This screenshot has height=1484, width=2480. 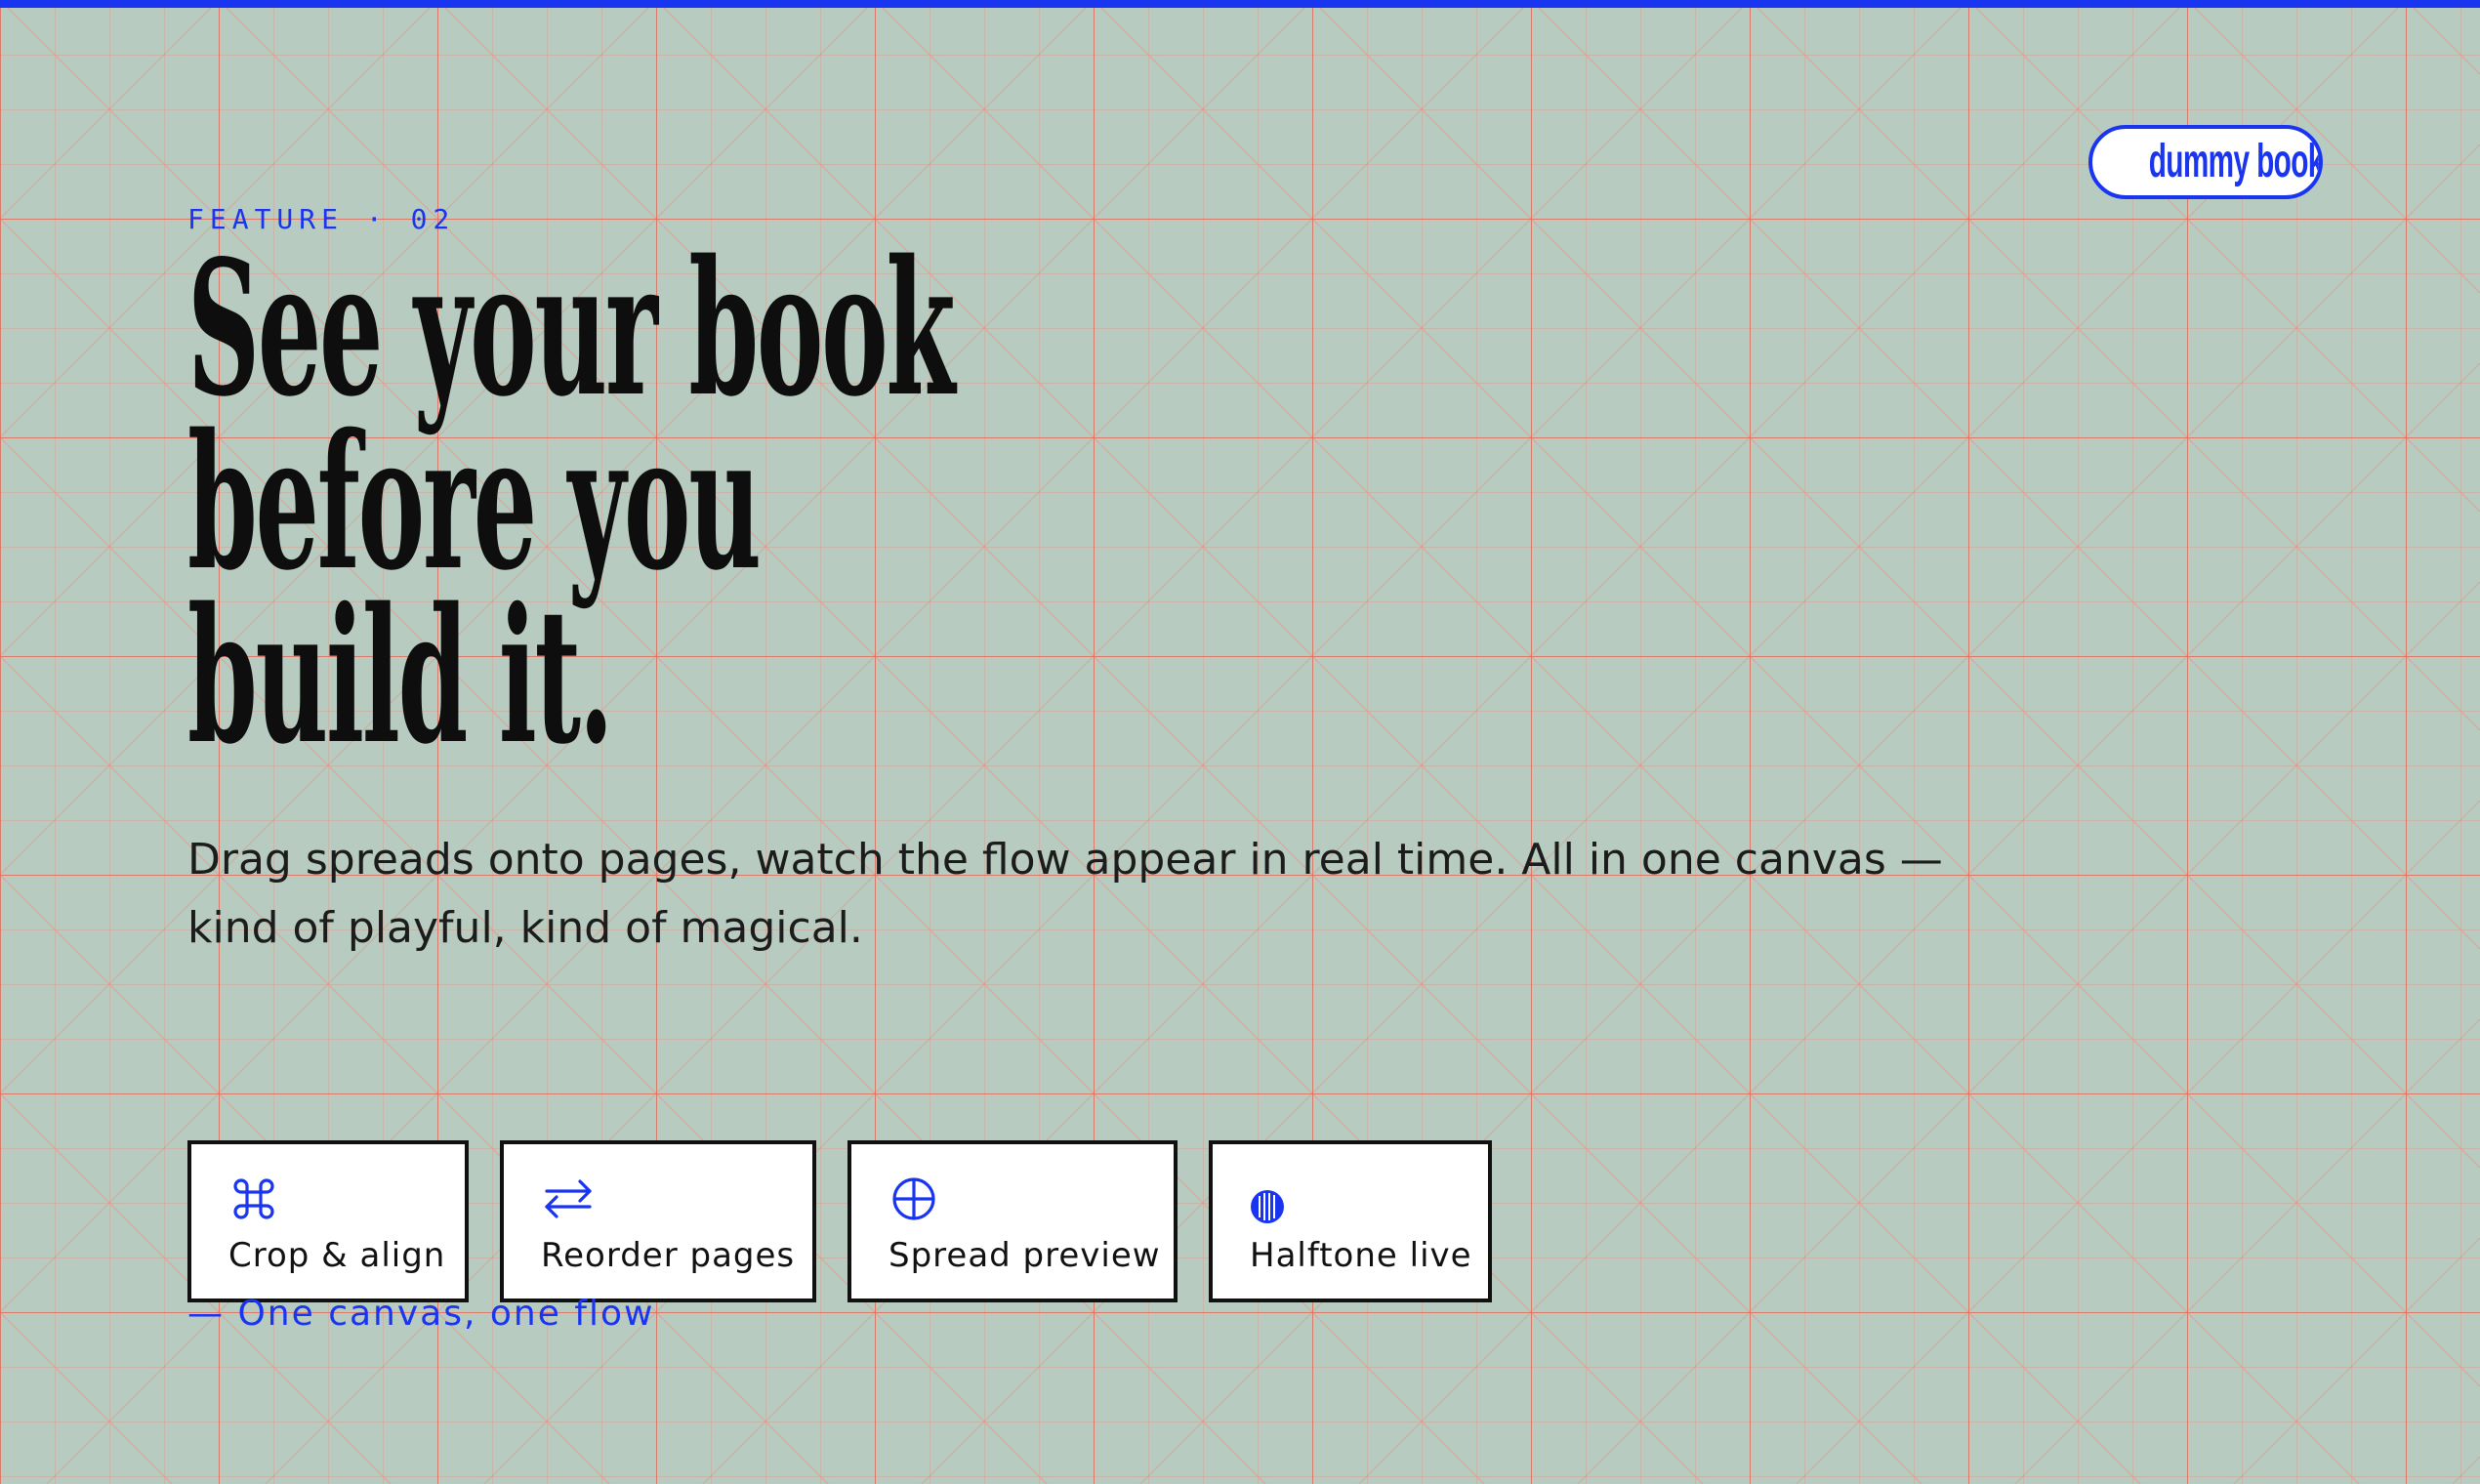 I want to click on command-icon, so click(x=253, y=1198).